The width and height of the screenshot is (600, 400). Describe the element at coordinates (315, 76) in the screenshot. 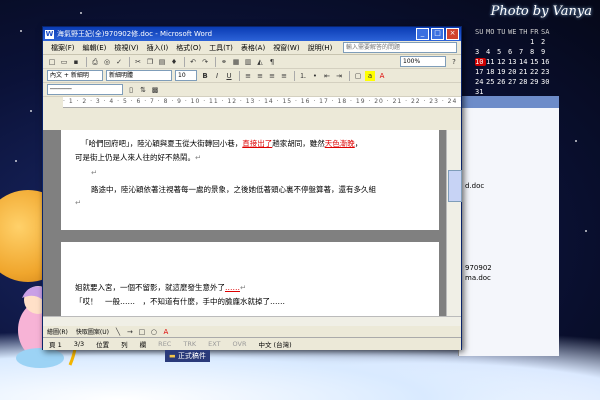

I see `bullets-icon: •` at that location.